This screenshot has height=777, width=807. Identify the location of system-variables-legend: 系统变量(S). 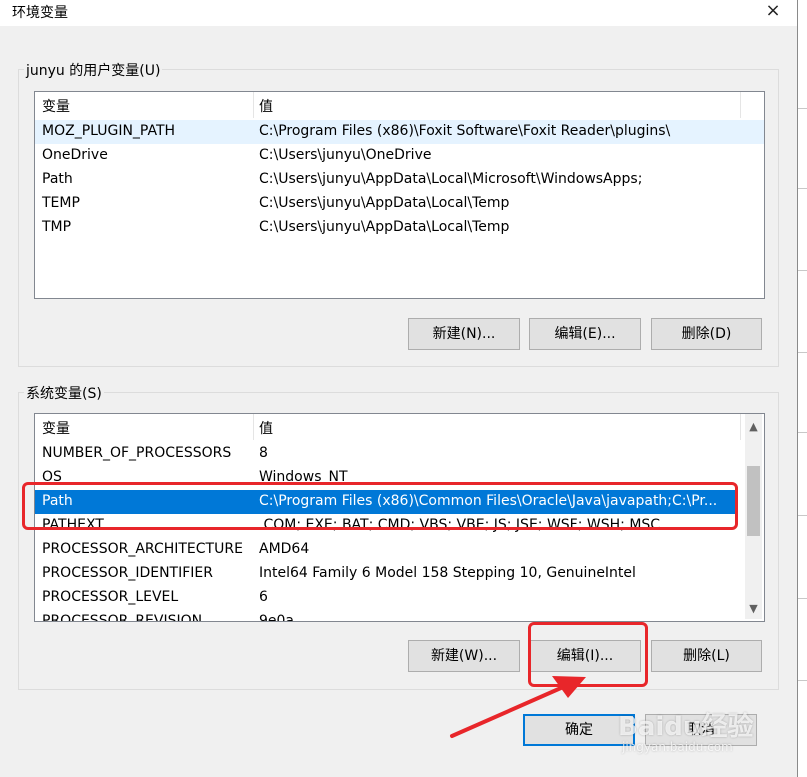
(64, 393).